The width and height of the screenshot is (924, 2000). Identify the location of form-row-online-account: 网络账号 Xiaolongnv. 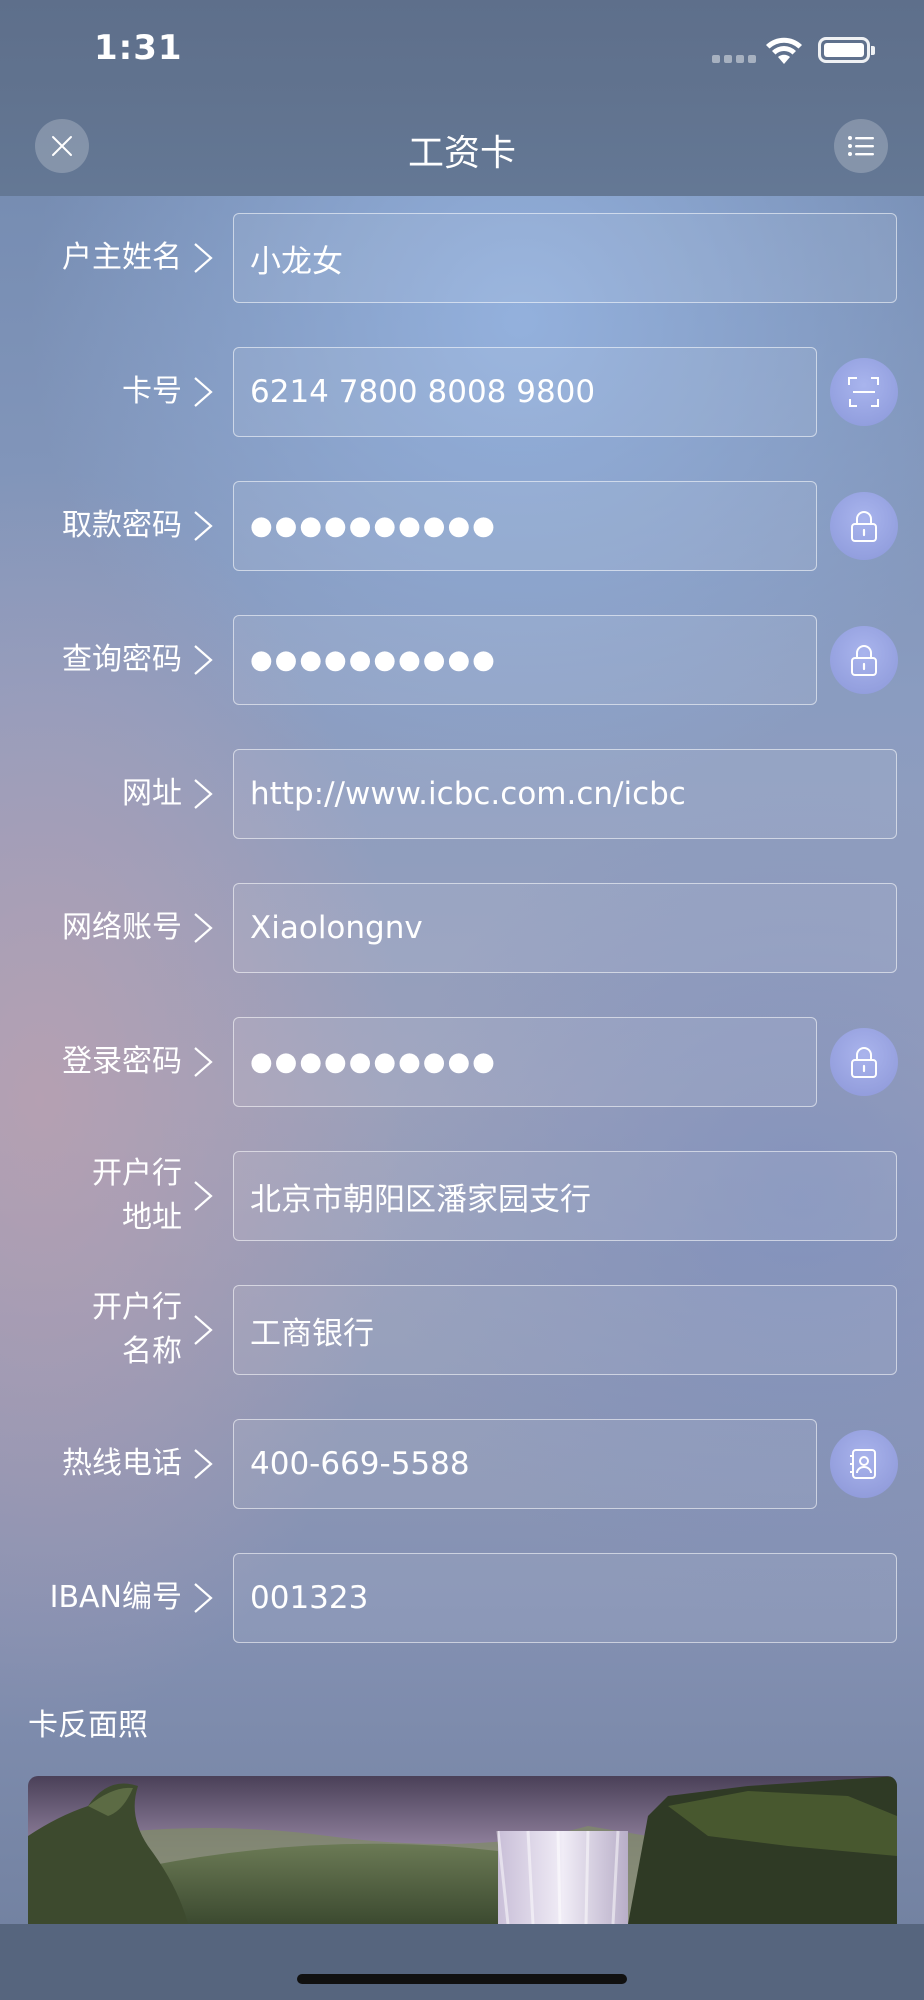
(462, 928).